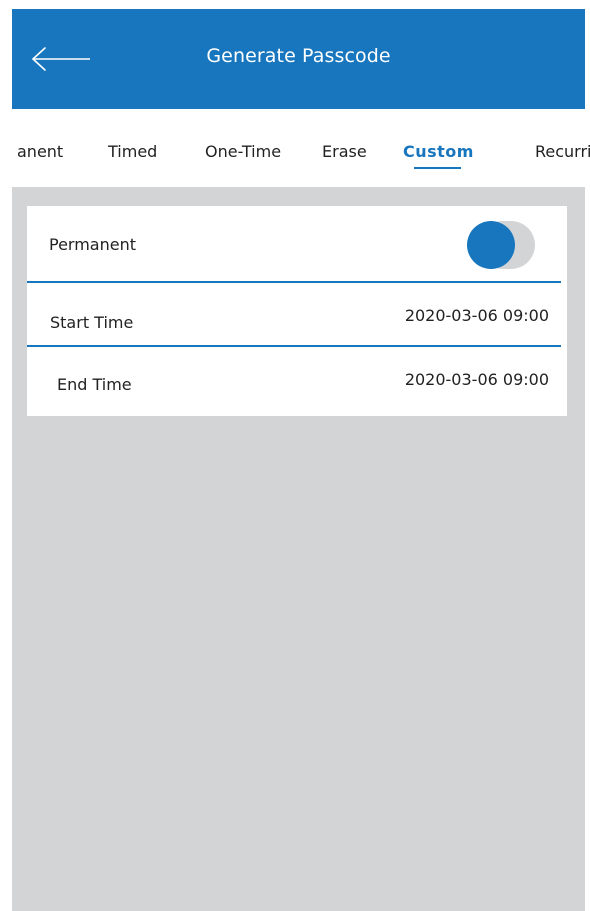 Image resolution: width=590 pixels, height=911 pixels. What do you see at coordinates (562, 151) in the screenshot?
I see `tab-recurring: Recurri` at bounding box center [562, 151].